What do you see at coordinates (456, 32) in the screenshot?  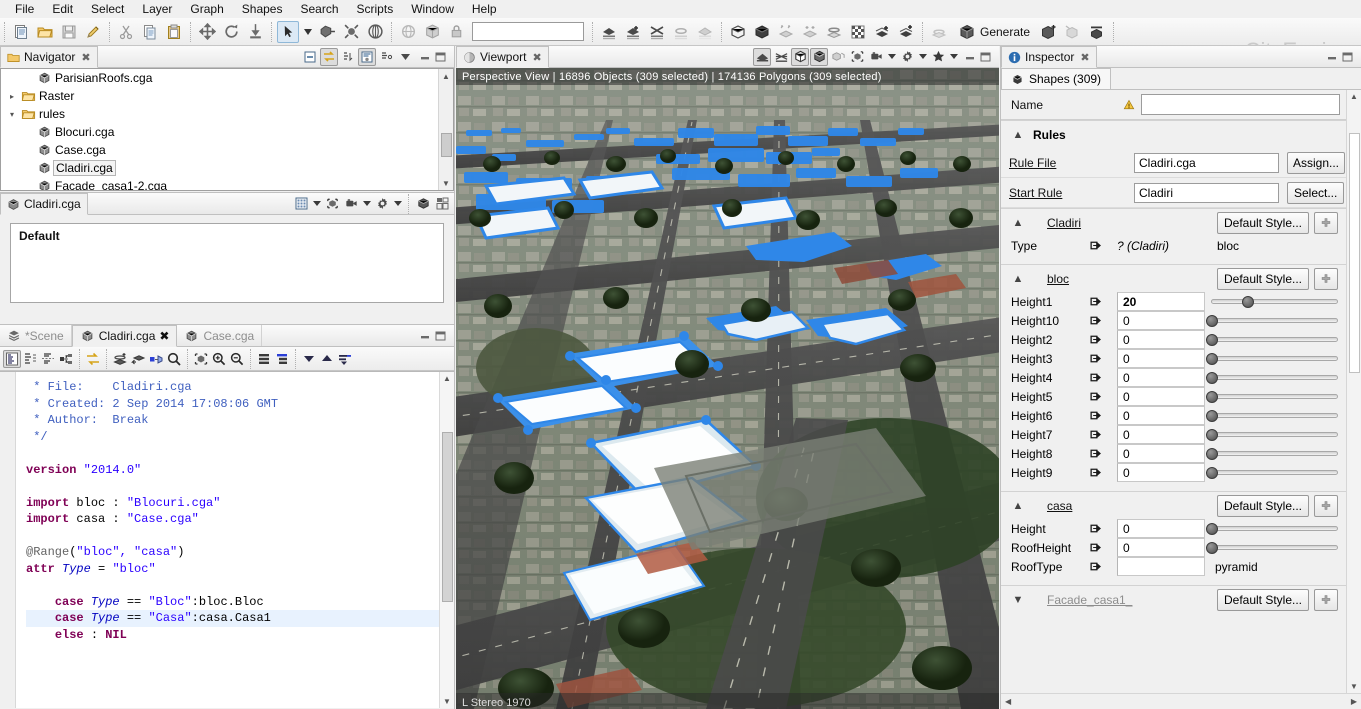 I see `lock-icon` at bounding box center [456, 32].